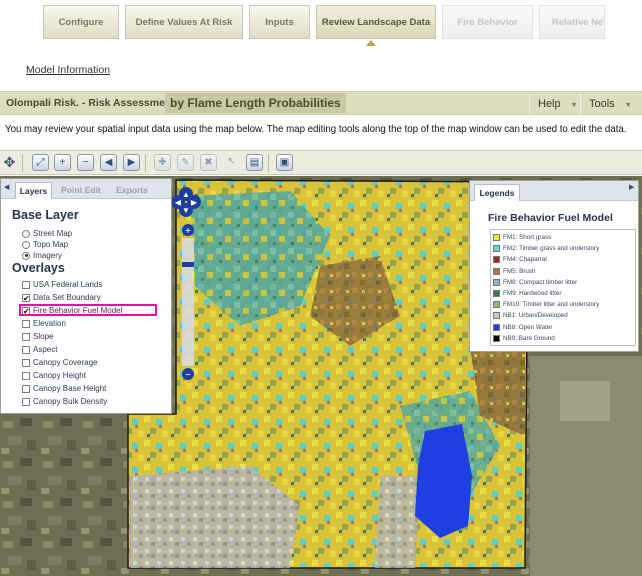 The height and width of the screenshot is (576, 642). I want to click on overlay-aspect: Aspect, so click(39, 349).